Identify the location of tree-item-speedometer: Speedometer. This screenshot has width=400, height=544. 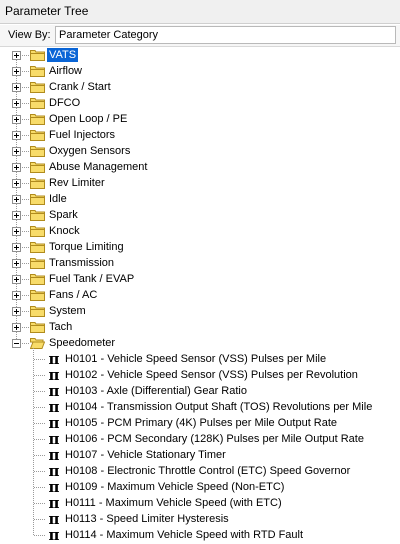
(200, 343).